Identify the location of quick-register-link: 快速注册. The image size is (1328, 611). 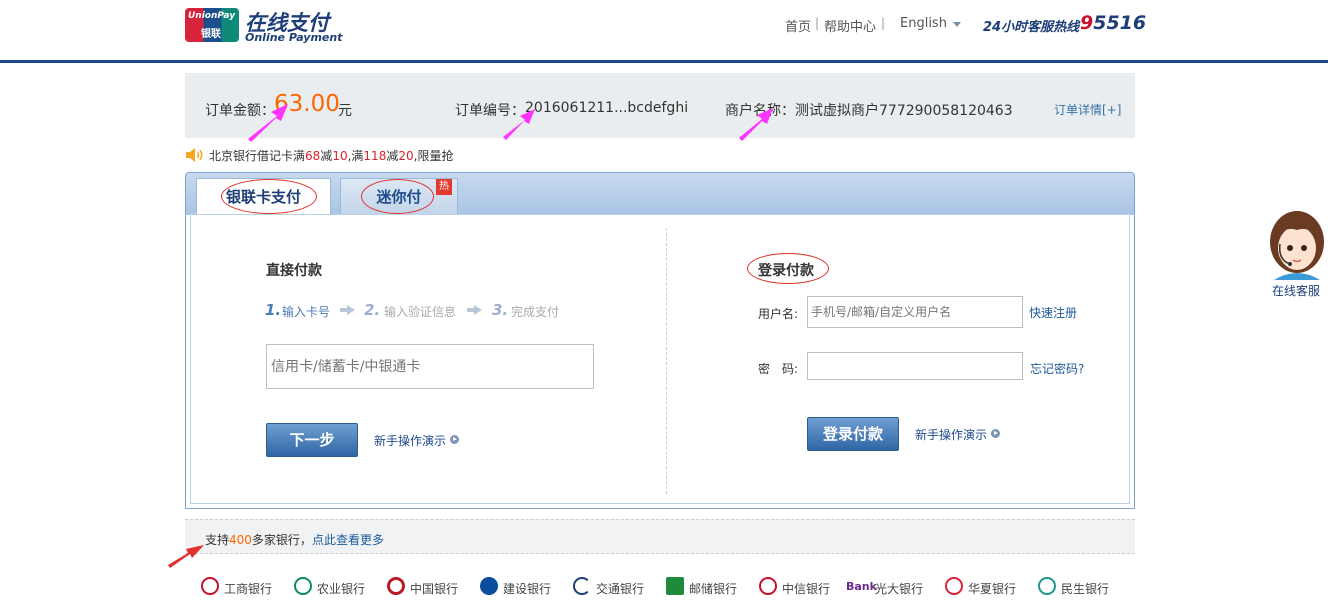
(1053, 312).